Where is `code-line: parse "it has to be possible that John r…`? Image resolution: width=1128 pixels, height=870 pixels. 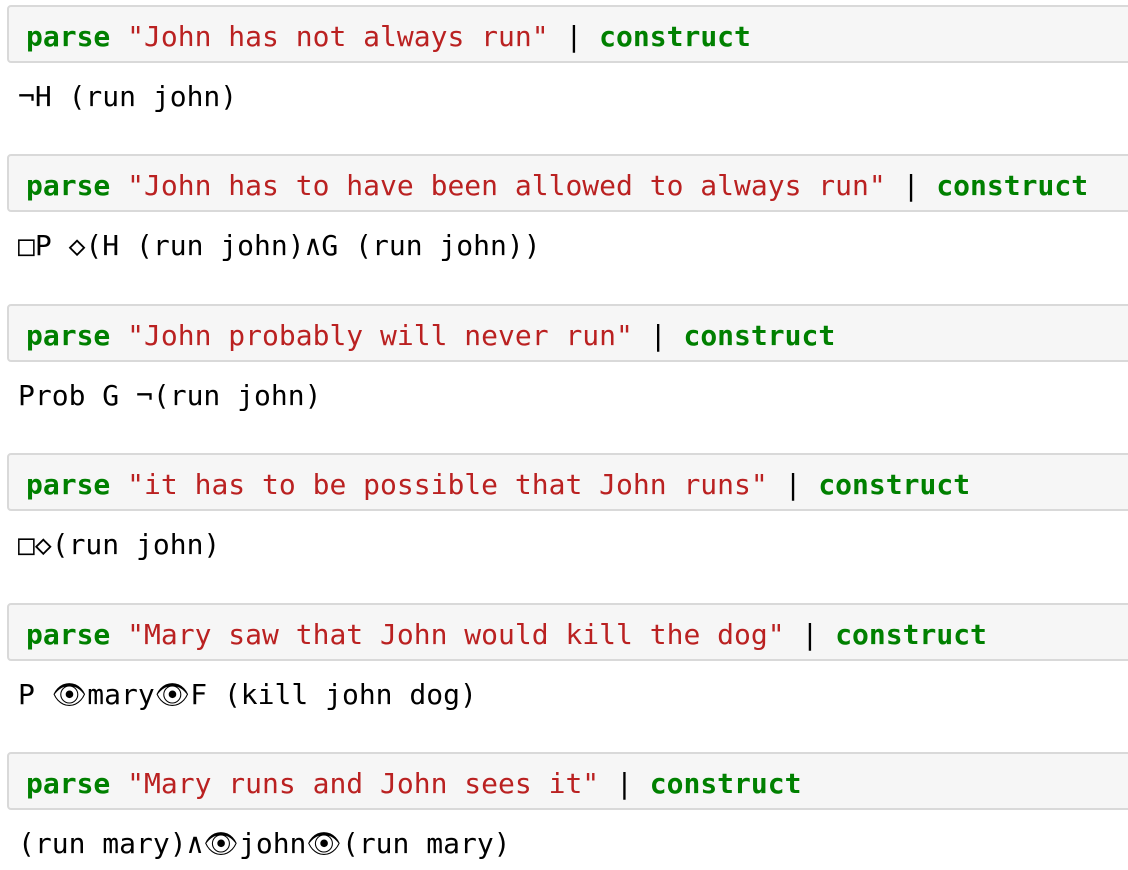 code-line: parse "it has to be possible that John r… is located at coordinates (498, 485).